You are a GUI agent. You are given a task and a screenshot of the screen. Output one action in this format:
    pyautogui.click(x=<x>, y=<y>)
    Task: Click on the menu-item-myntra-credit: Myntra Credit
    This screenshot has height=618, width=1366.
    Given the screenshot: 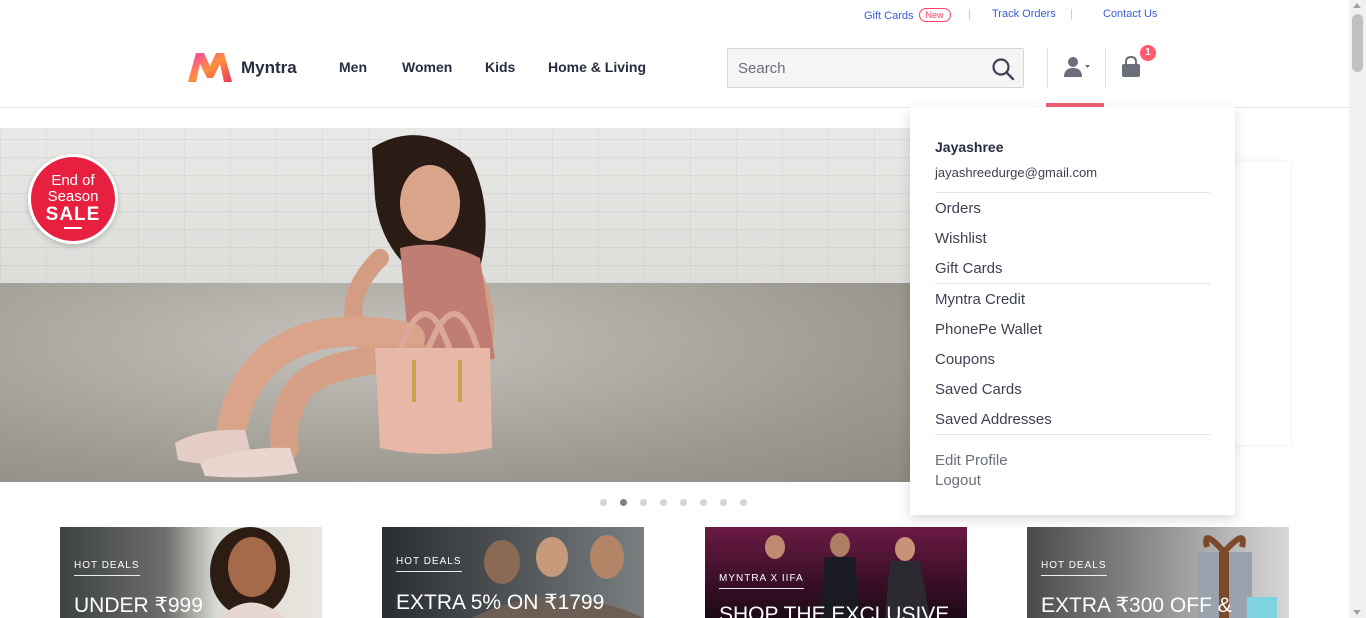 What is the action you would take?
    pyautogui.click(x=980, y=299)
    